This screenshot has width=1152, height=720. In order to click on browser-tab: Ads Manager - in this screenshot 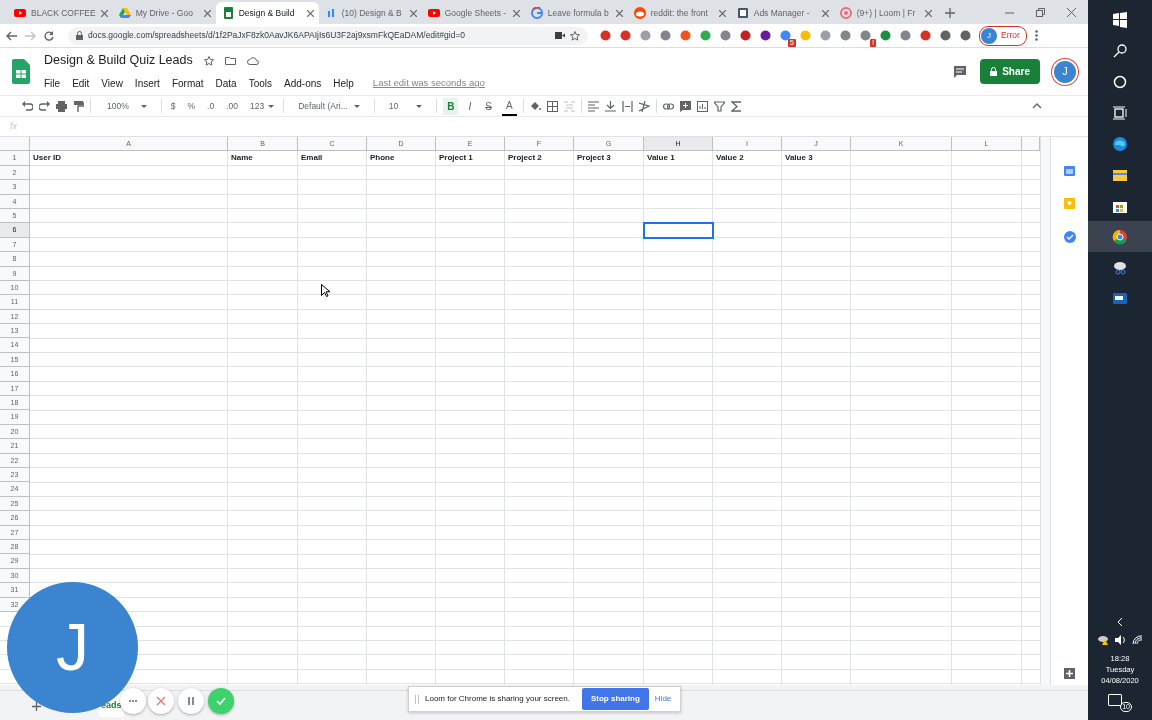, I will do `click(782, 13)`.